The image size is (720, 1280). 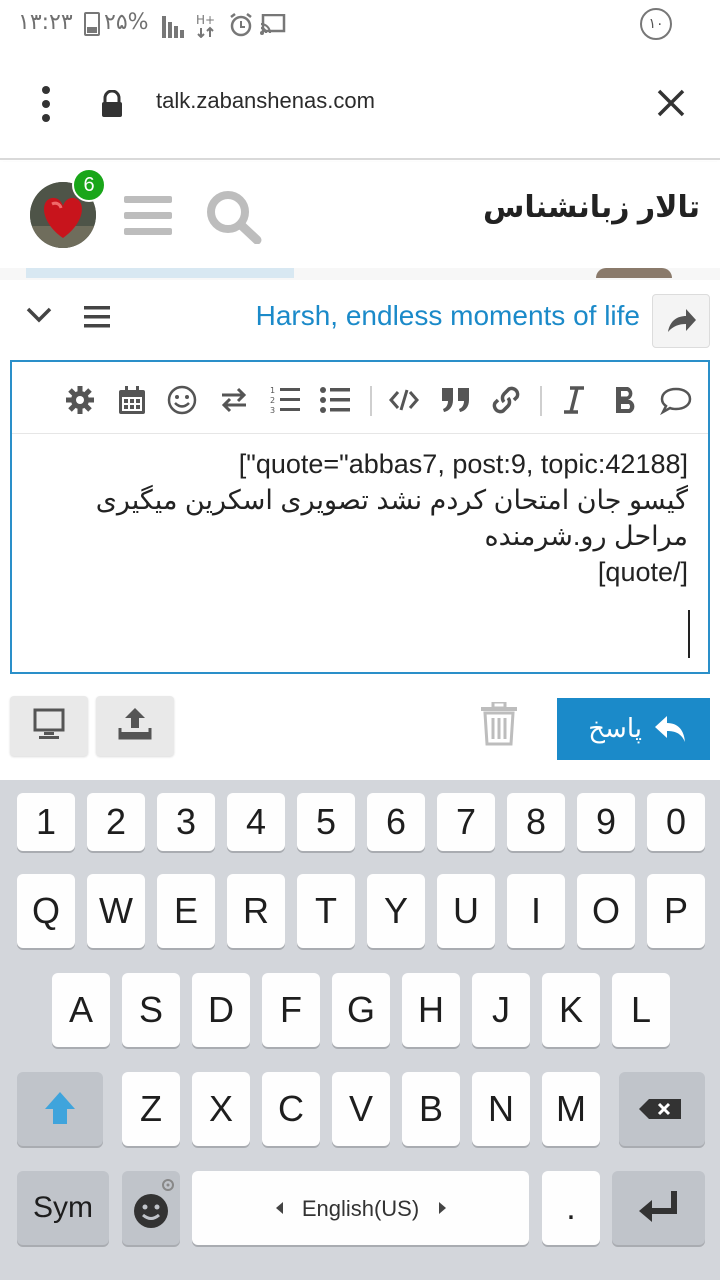 What do you see at coordinates (586, 536) in the screenshot?
I see `editor-line: مراحل رو.شرمنده` at bounding box center [586, 536].